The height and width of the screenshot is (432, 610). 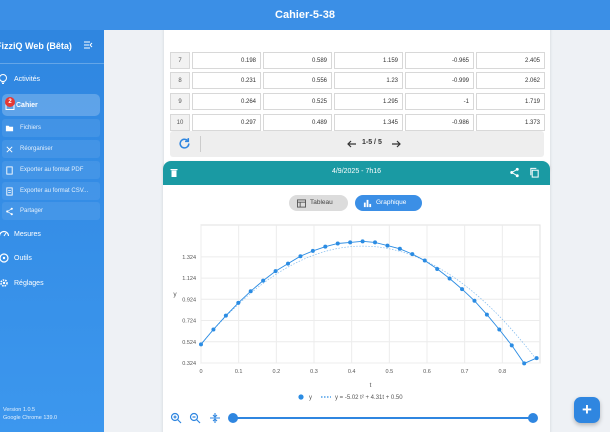 What do you see at coordinates (5, 233) in the screenshot?
I see `gauge-icon` at bounding box center [5, 233].